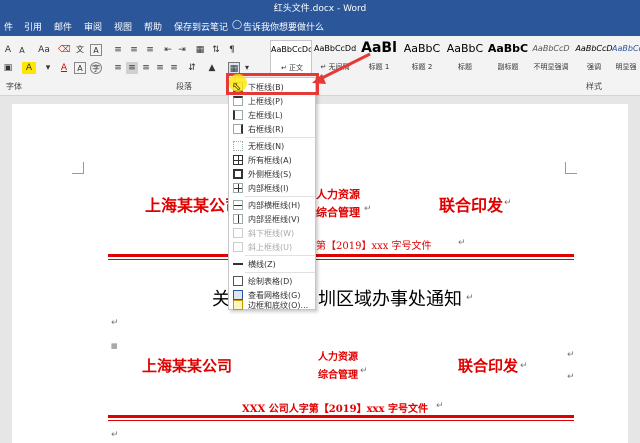 The image size is (640, 443). Describe the element at coordinates (237, 86) in the screenshot. I see `mouse-cursor-icon: ⬁` at that location.